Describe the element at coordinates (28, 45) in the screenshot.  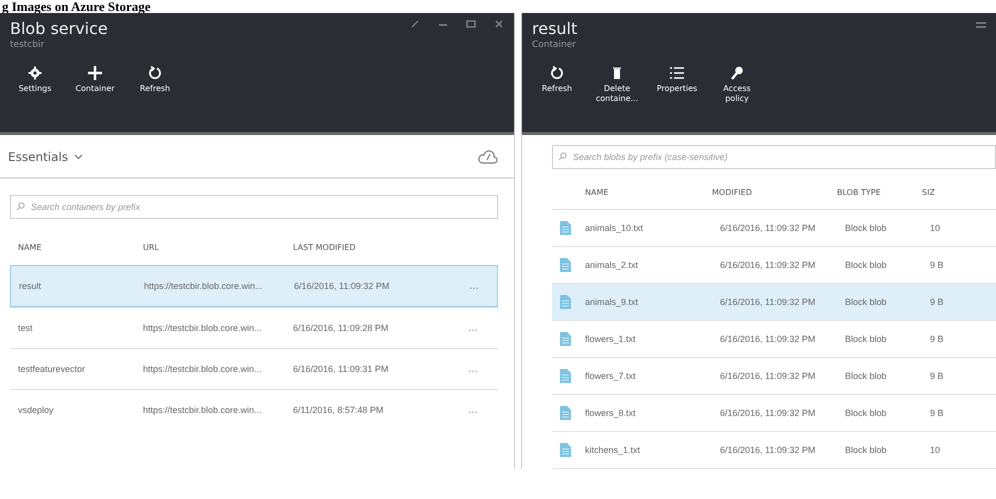
I see `blade-subtitle: testcbir` at that location.